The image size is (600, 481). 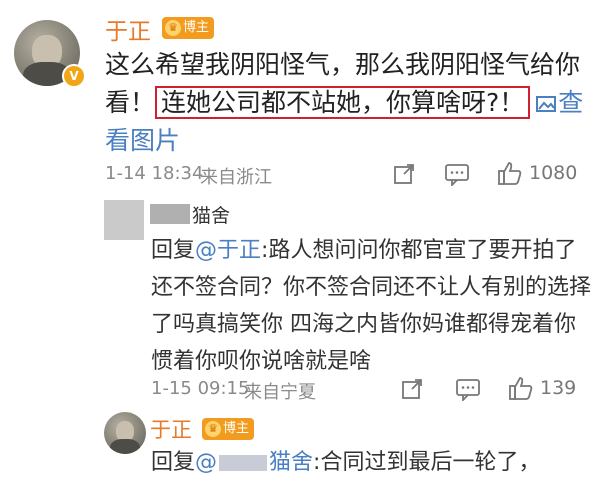 I want to click on image-icon, so click(x=546, y=104).